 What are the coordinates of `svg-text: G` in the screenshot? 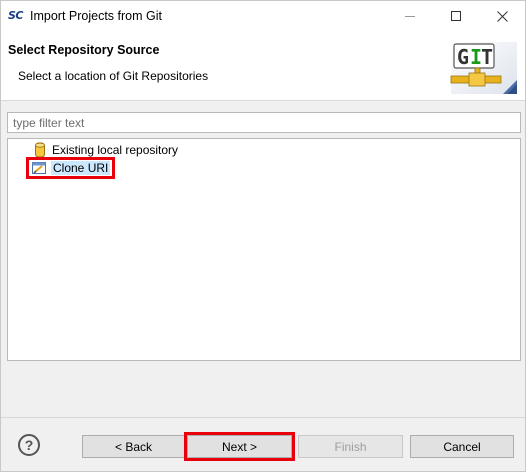 It's located at (463, 57).